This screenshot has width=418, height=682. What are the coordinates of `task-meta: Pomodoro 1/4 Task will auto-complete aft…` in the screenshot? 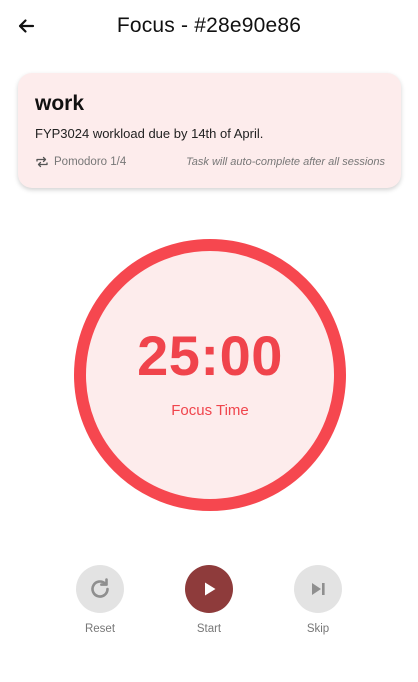 It's located at (210, 162).